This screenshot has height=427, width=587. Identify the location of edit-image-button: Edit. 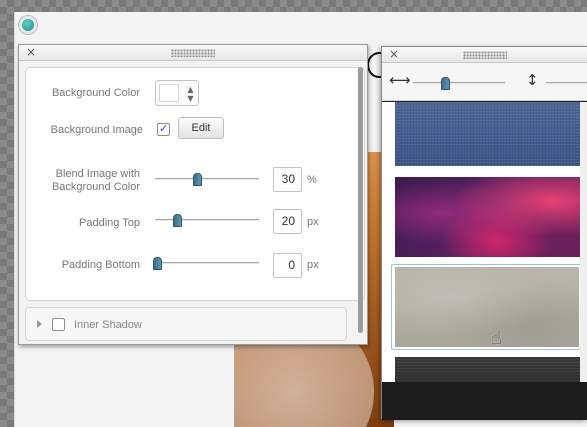
(201, 128).